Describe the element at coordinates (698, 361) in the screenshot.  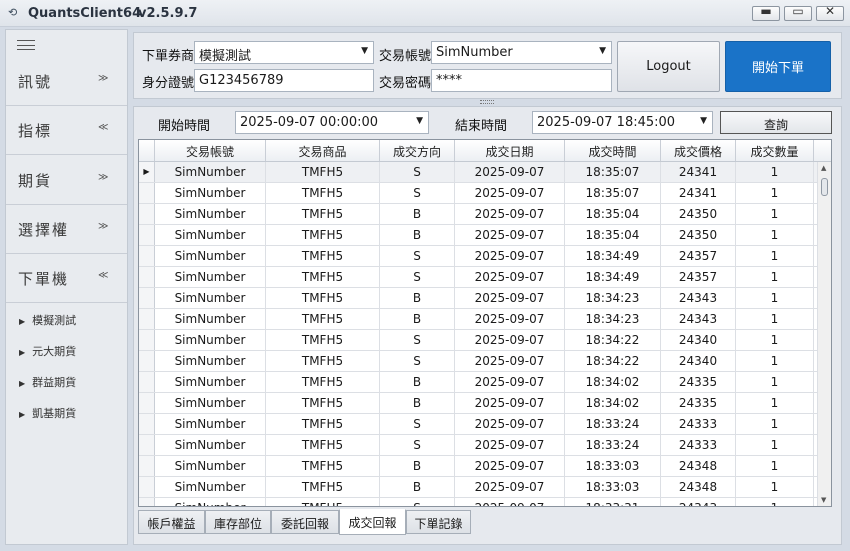
I see `table-cell: 24340` at that location.